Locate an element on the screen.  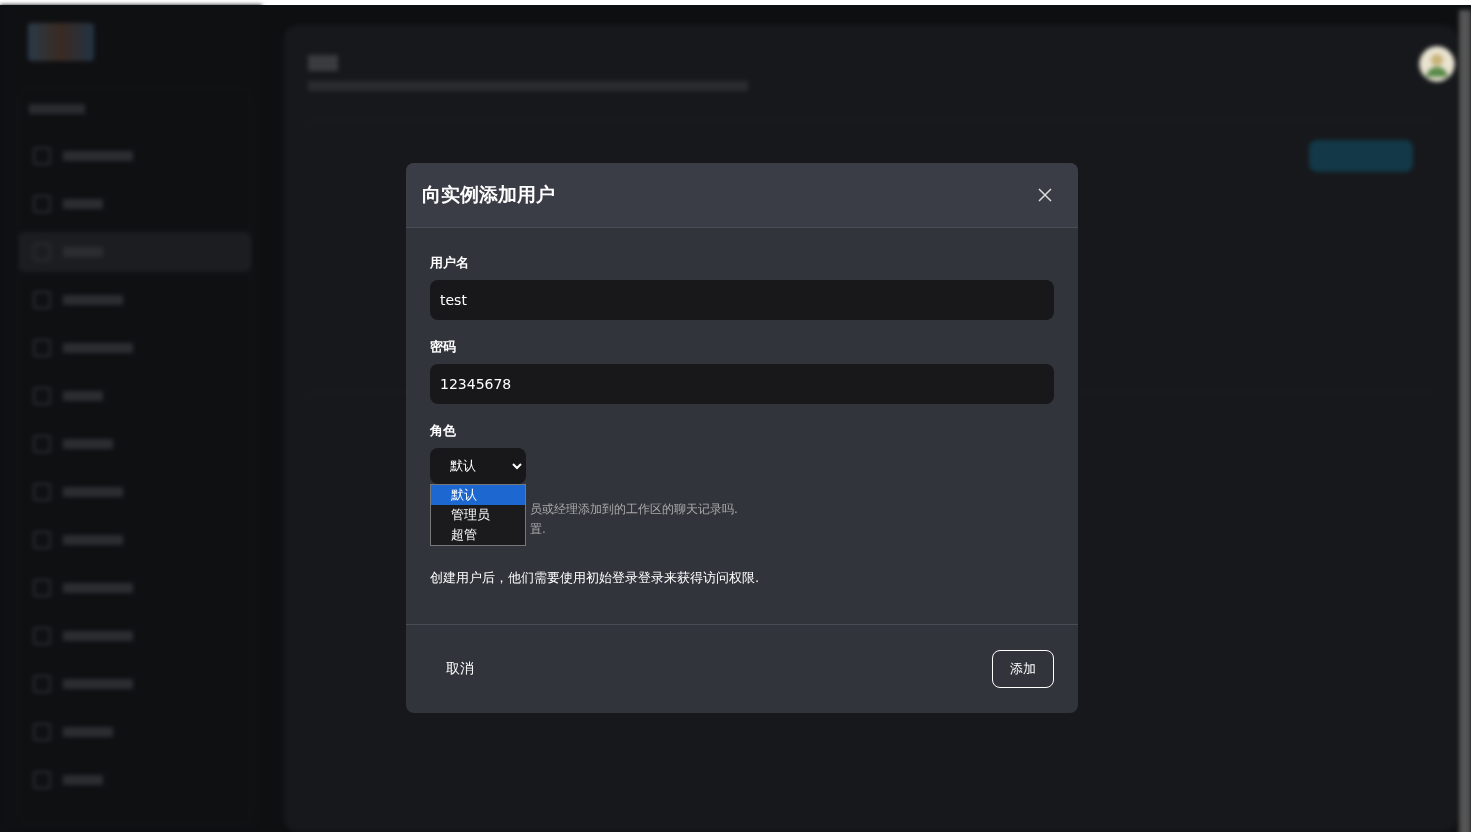
cancel-button: 取消 is located at coordinates (460, 669).